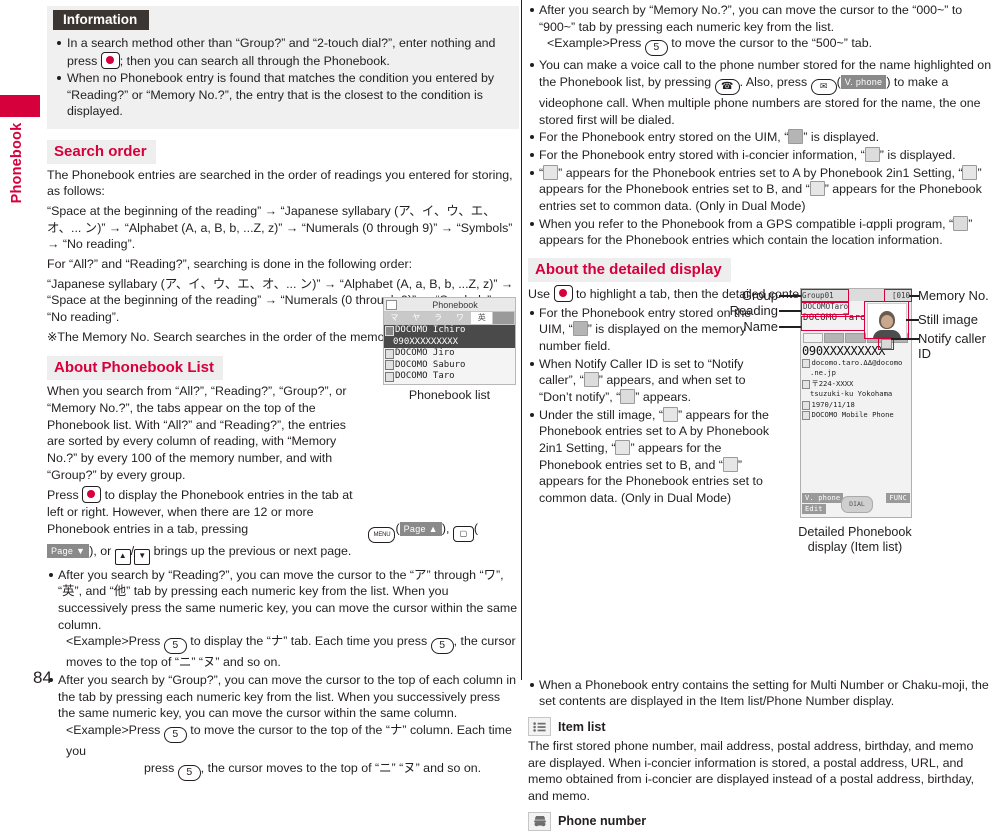  What do you see at coordinates (823, 498) in the screenshot?
I see `softkey-vphone: V. phone` at bounding box center [823, 498].